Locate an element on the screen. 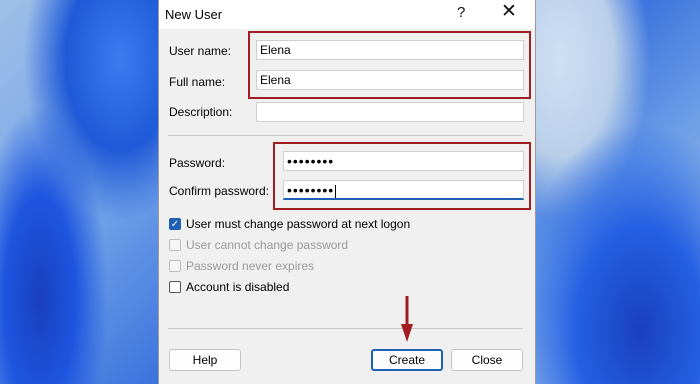 Image resolution: width=700 pixels, height=384 pixels. option-label: User must change password at next logon is located at coordinates (298, 224).